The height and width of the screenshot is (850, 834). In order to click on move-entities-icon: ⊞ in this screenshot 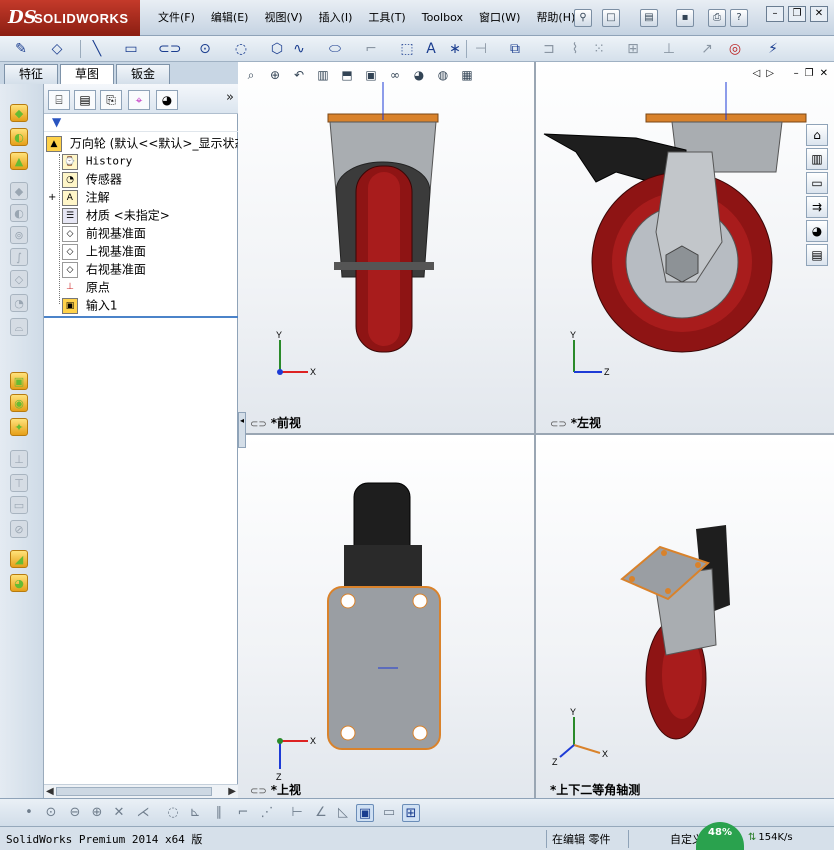, I will do `click(633, 49)`.